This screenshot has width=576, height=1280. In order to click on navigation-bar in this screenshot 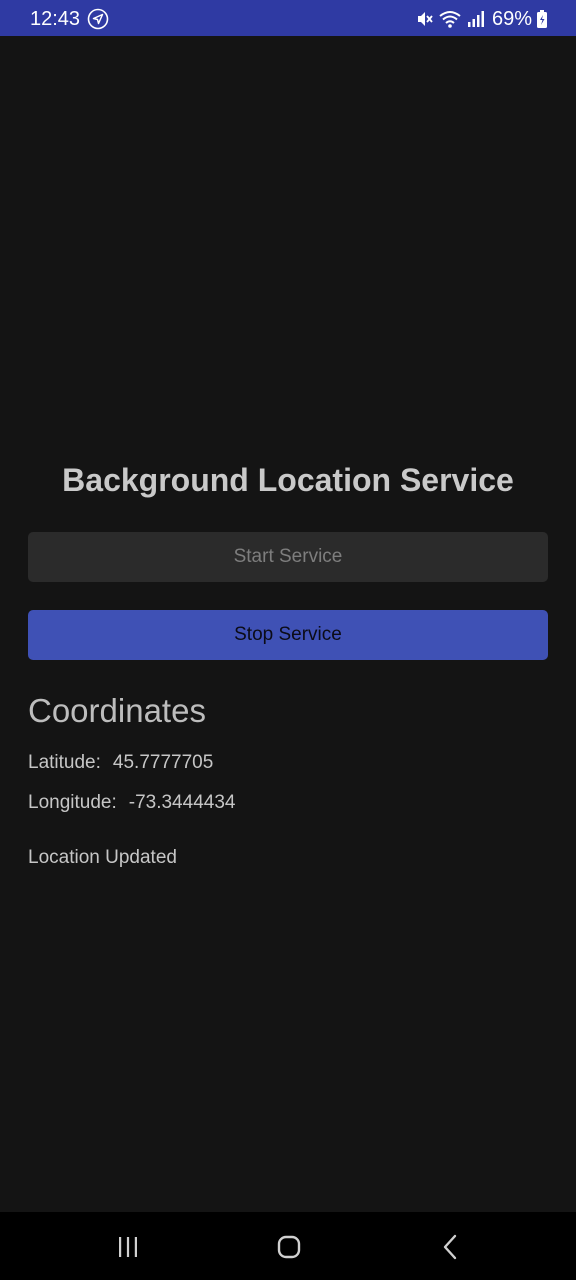, I will do `click(288, 1246)`.